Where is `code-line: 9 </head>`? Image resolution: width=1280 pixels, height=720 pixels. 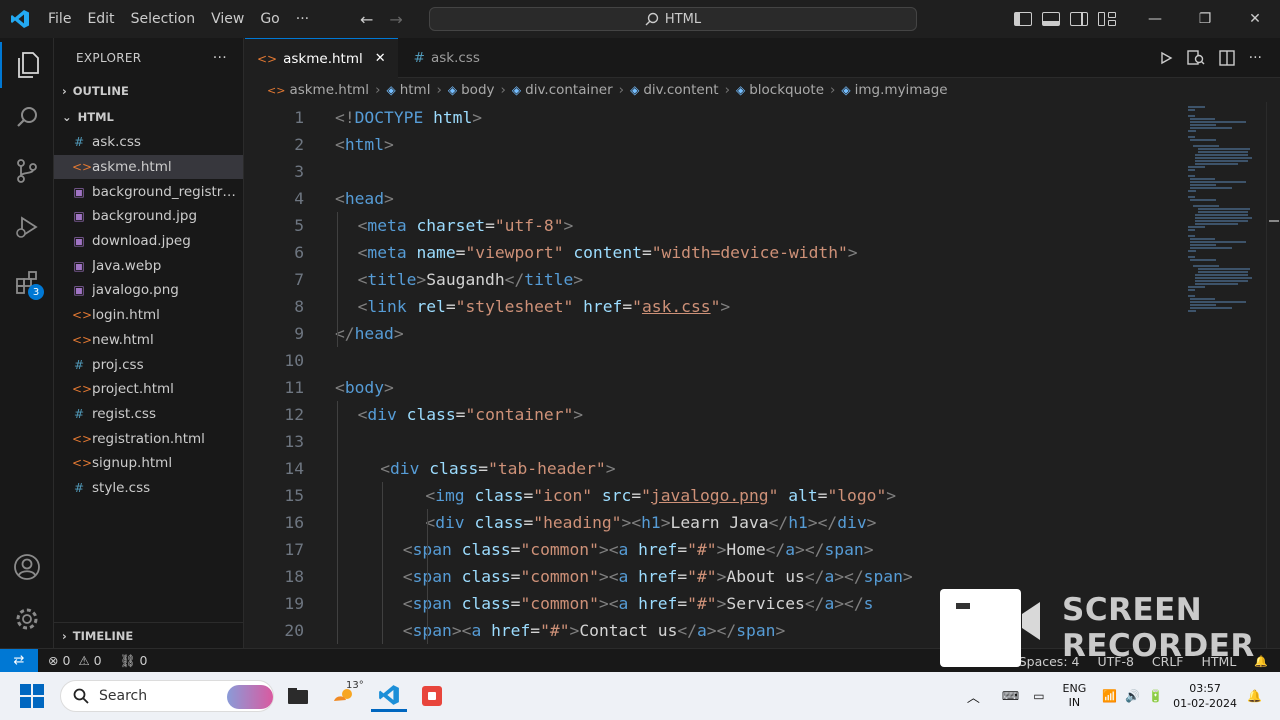
code-line: 9 </head> is located at coordinates (712, 333).